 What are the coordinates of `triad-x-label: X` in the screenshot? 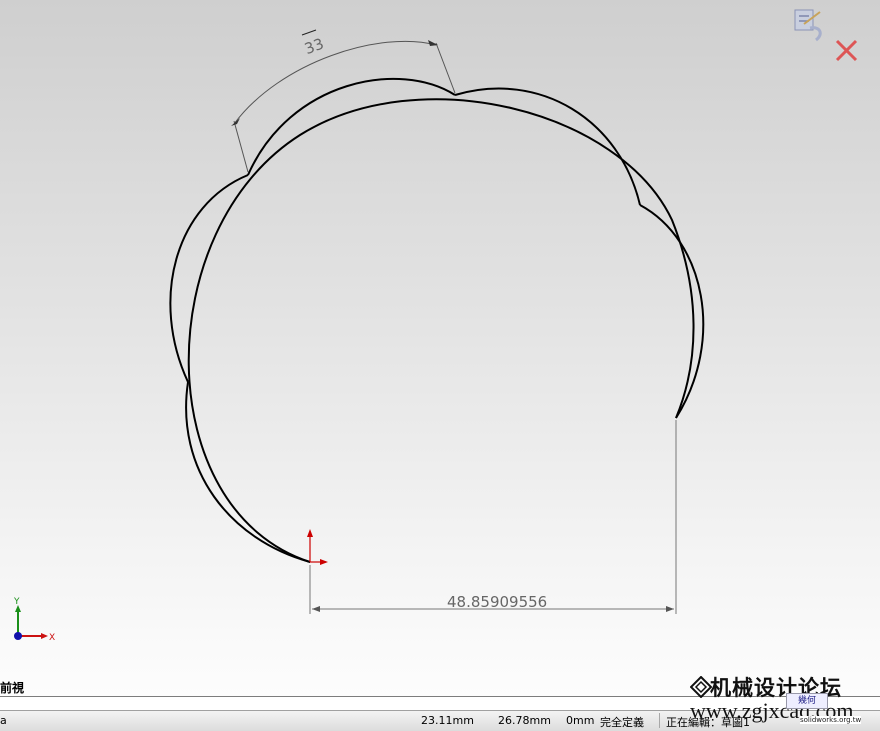 It's located at (52, 638).